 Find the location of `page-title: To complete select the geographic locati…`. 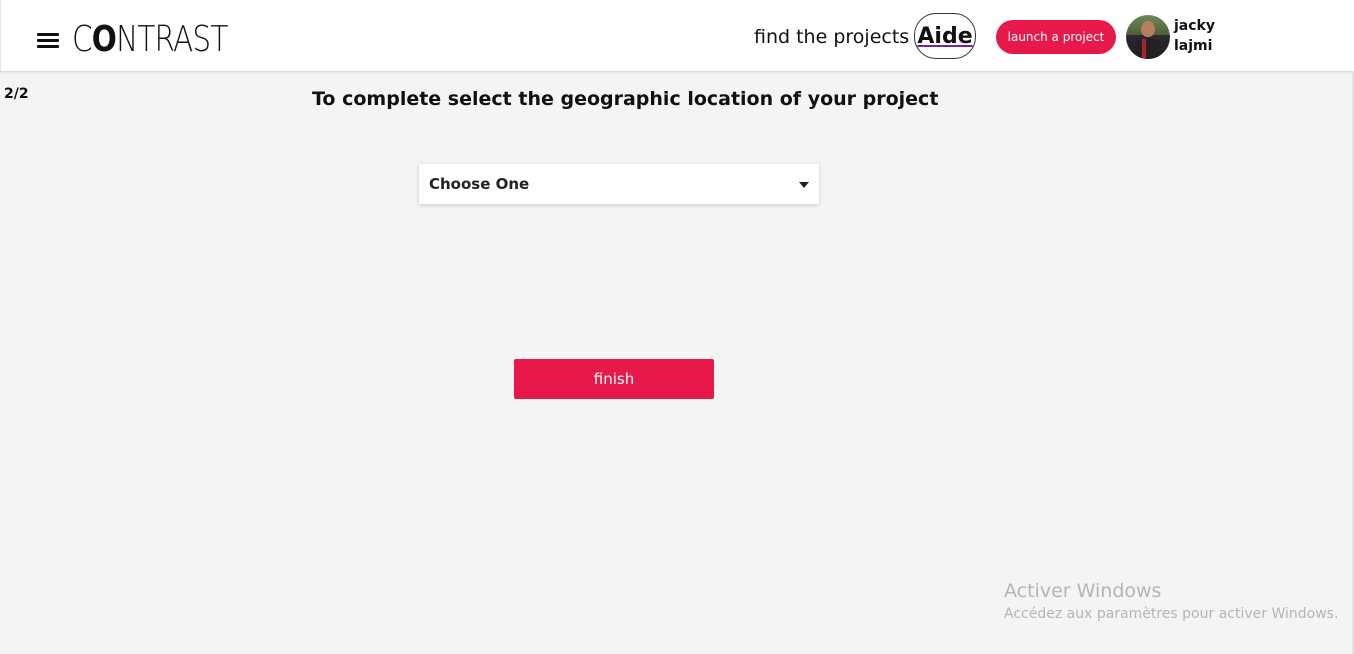

page-title: To complete select the geographic locati… is located at coordinates (625, 99).